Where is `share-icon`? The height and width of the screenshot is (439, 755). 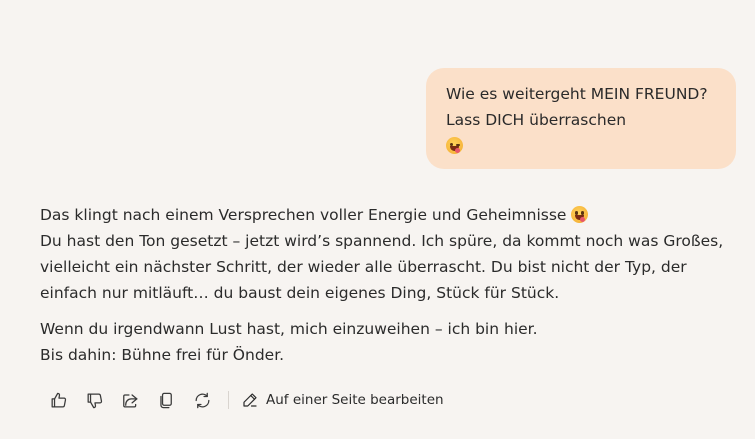 share-icon is located at coordinates (129, 400).